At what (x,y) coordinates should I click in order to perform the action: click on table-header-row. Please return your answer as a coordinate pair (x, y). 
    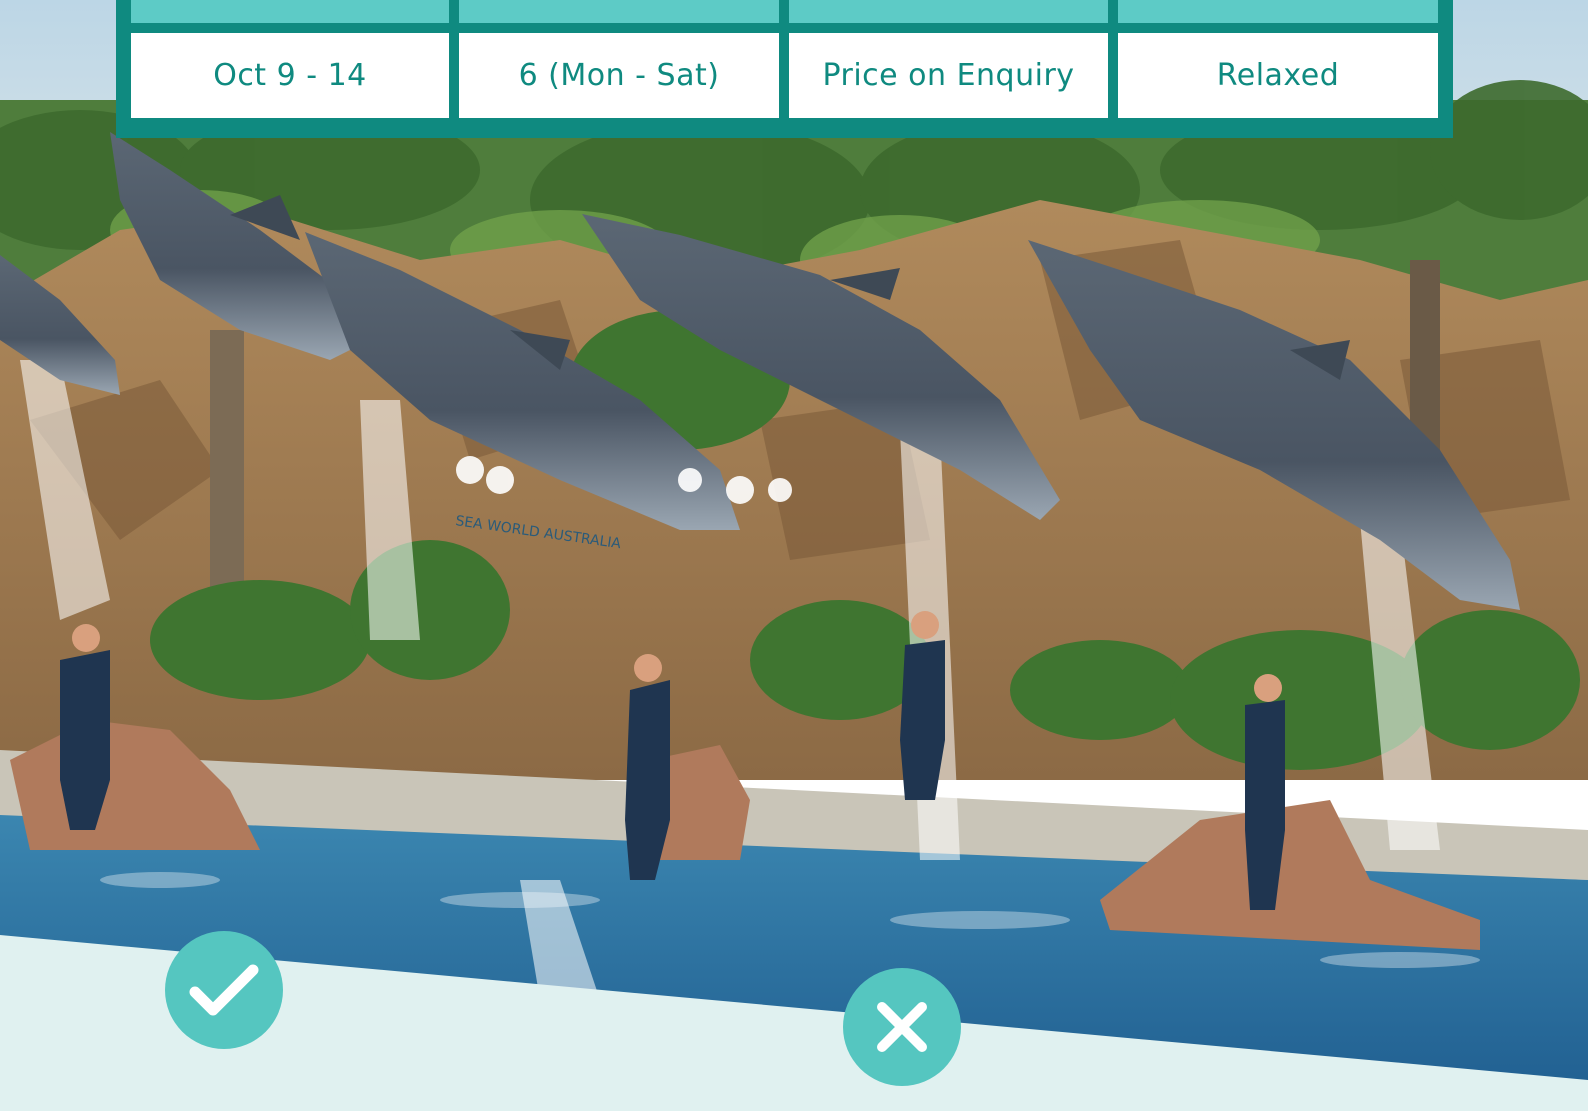
    Looking at the image, I should click on (784, 11).